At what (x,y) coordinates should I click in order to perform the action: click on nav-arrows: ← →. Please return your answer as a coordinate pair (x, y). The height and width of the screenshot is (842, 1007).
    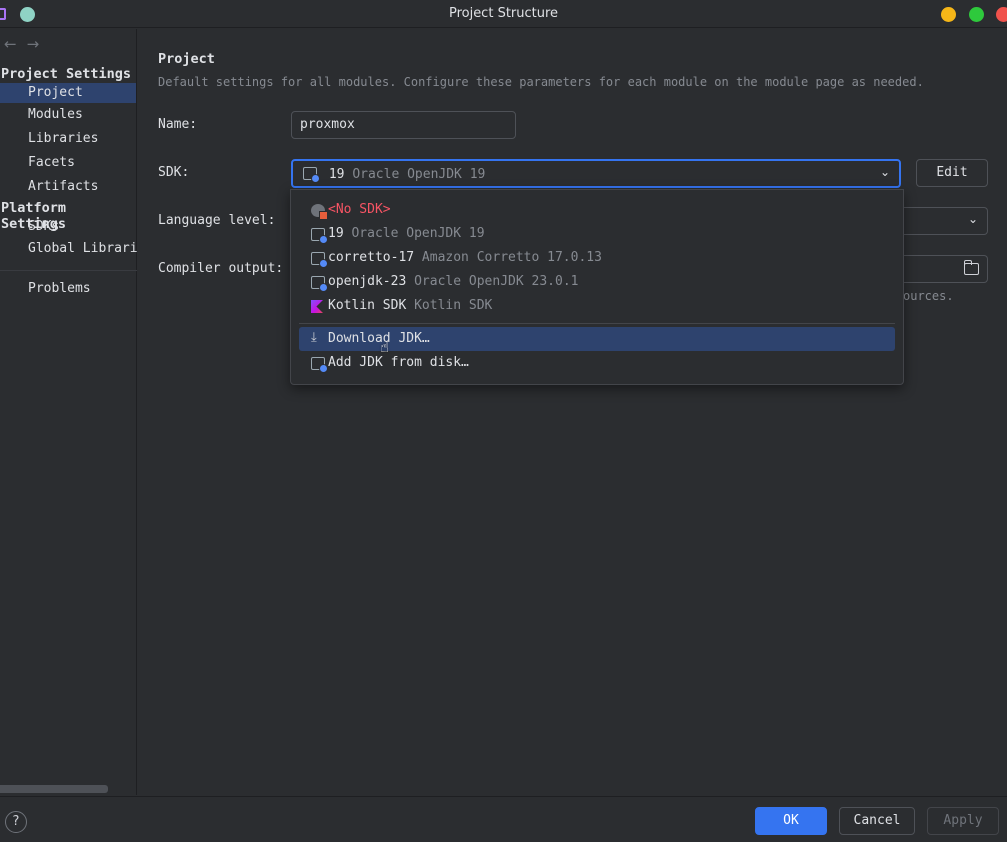
    Looking at the image, I should click on (26, 44).